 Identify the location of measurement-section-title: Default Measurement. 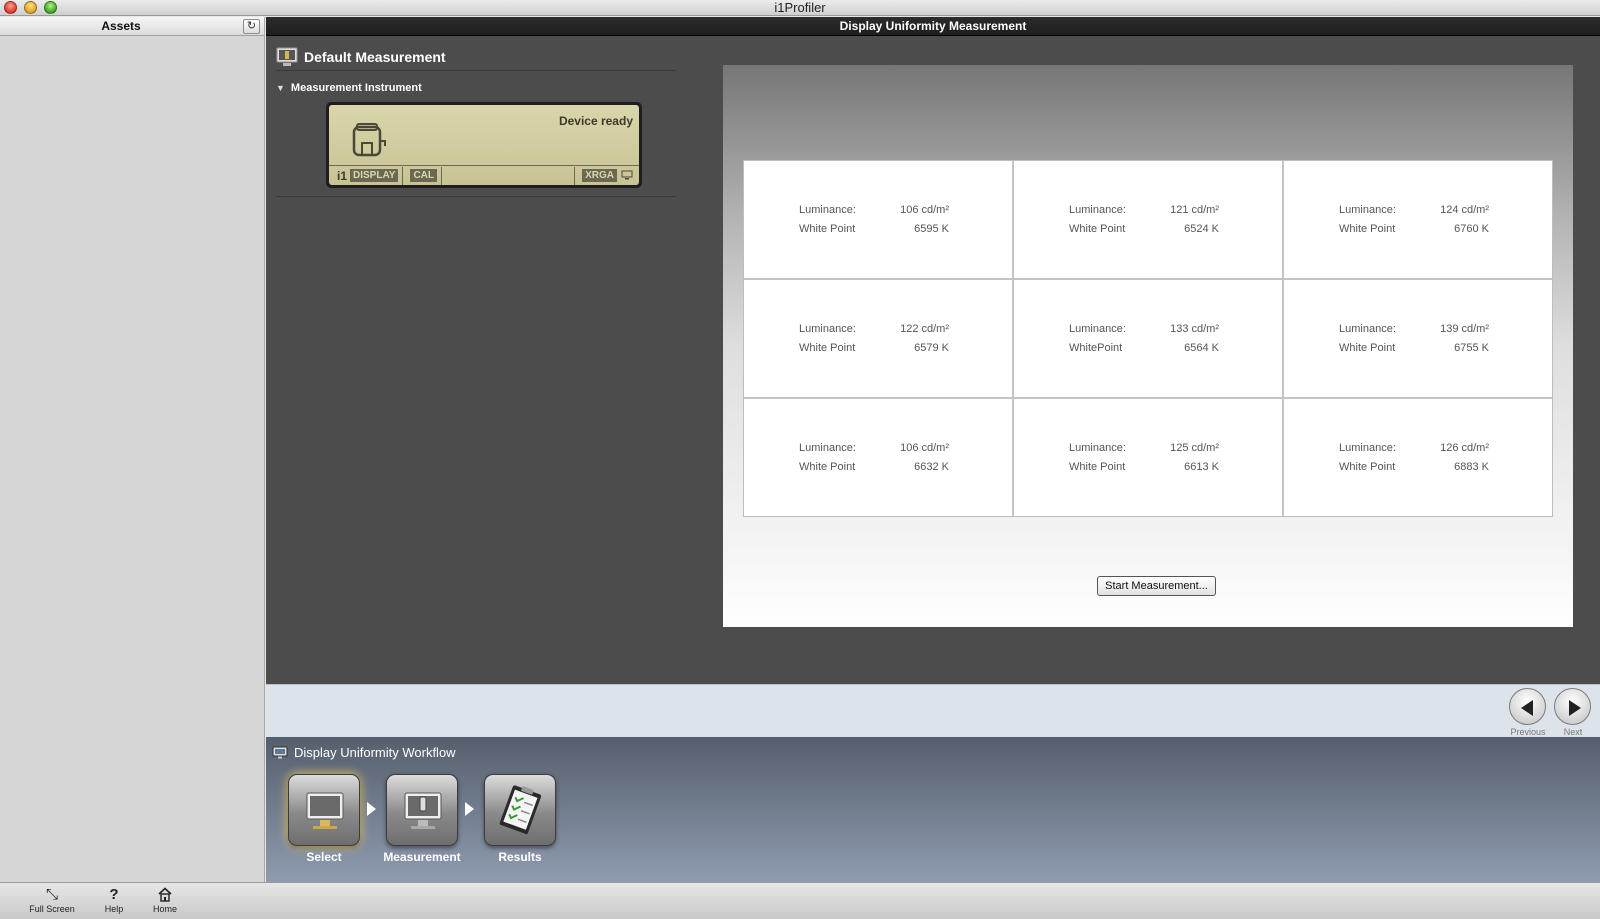
(361, 57).